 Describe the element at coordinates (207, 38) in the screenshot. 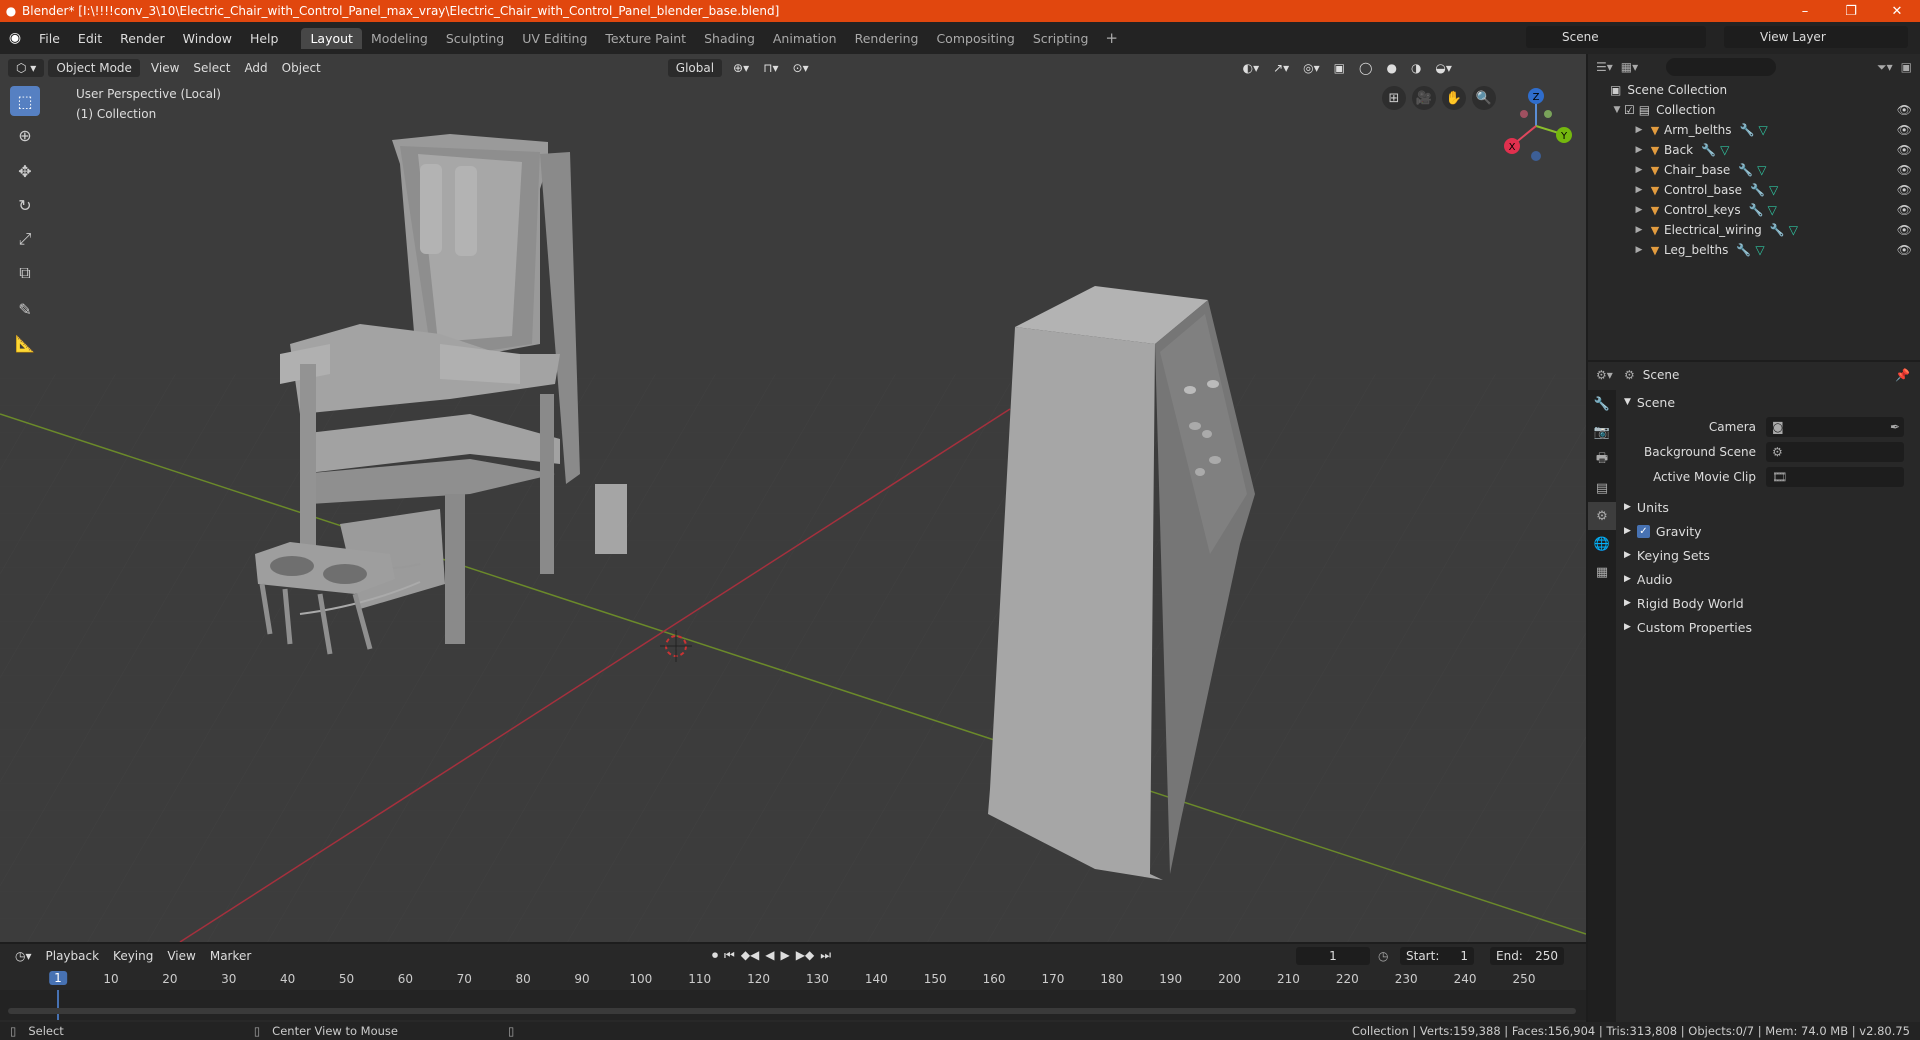

I see `menu-window: Window` at that location.